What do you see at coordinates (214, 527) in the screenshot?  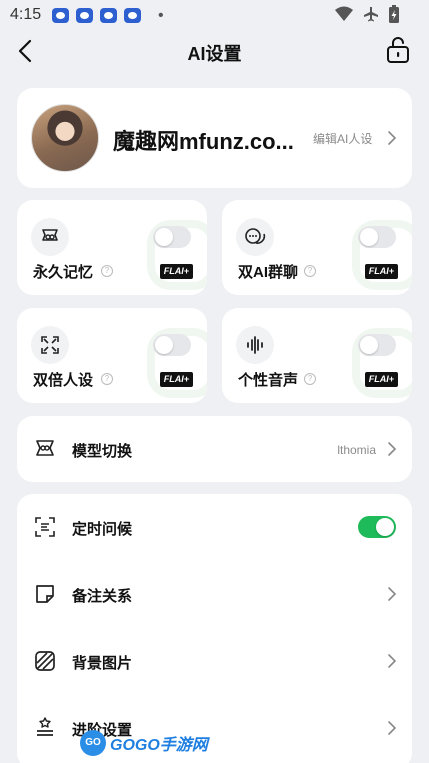 I see `scheduled-greeting-row: 定时问候` at bounding box center [214, 527].